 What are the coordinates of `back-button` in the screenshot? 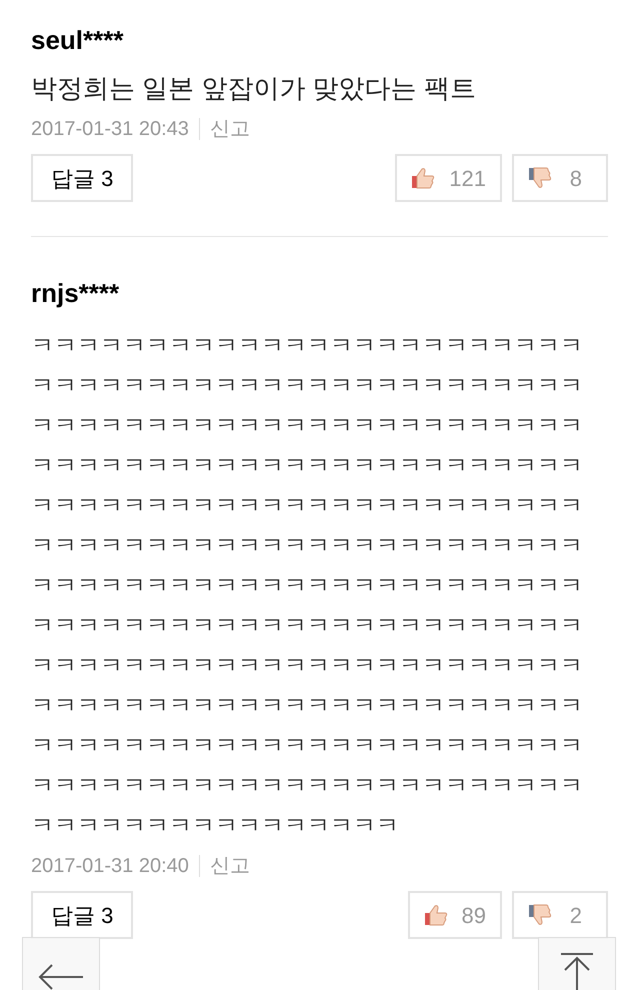 It's located at (61, 963).